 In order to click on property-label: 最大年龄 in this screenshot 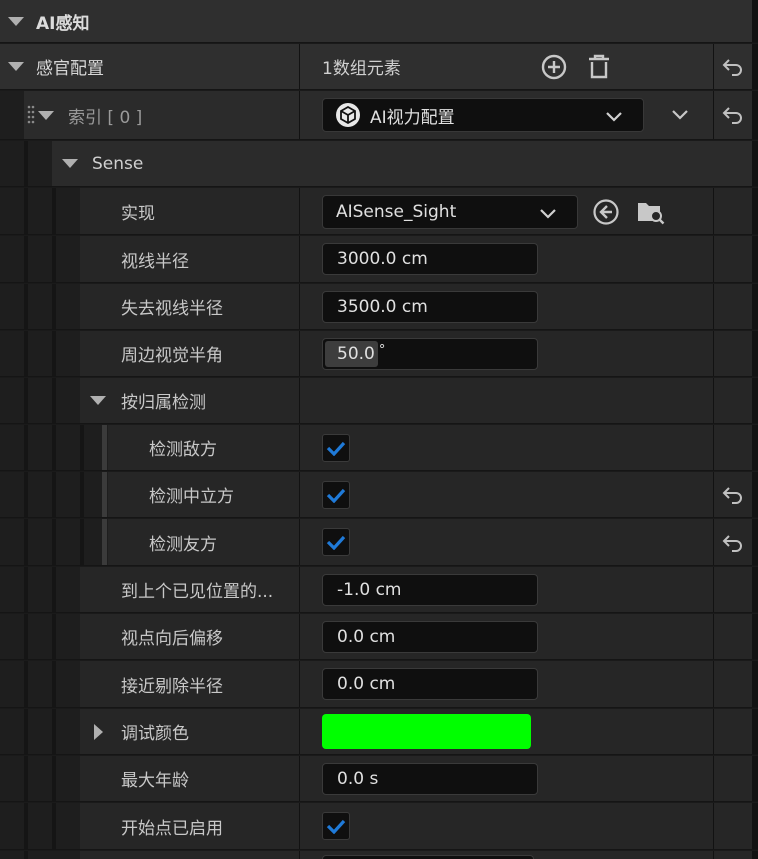, I will do `click(155, 781)`.